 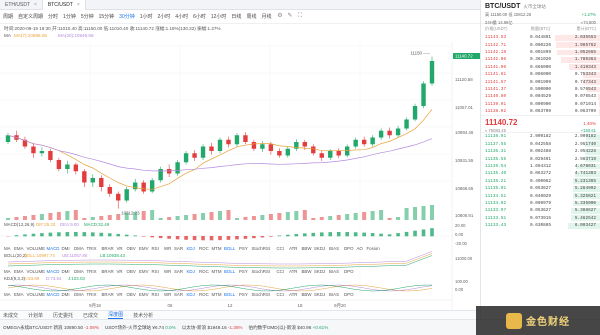 I want to click on indicator-tab: VOLUME, so click(x=36, y=248).